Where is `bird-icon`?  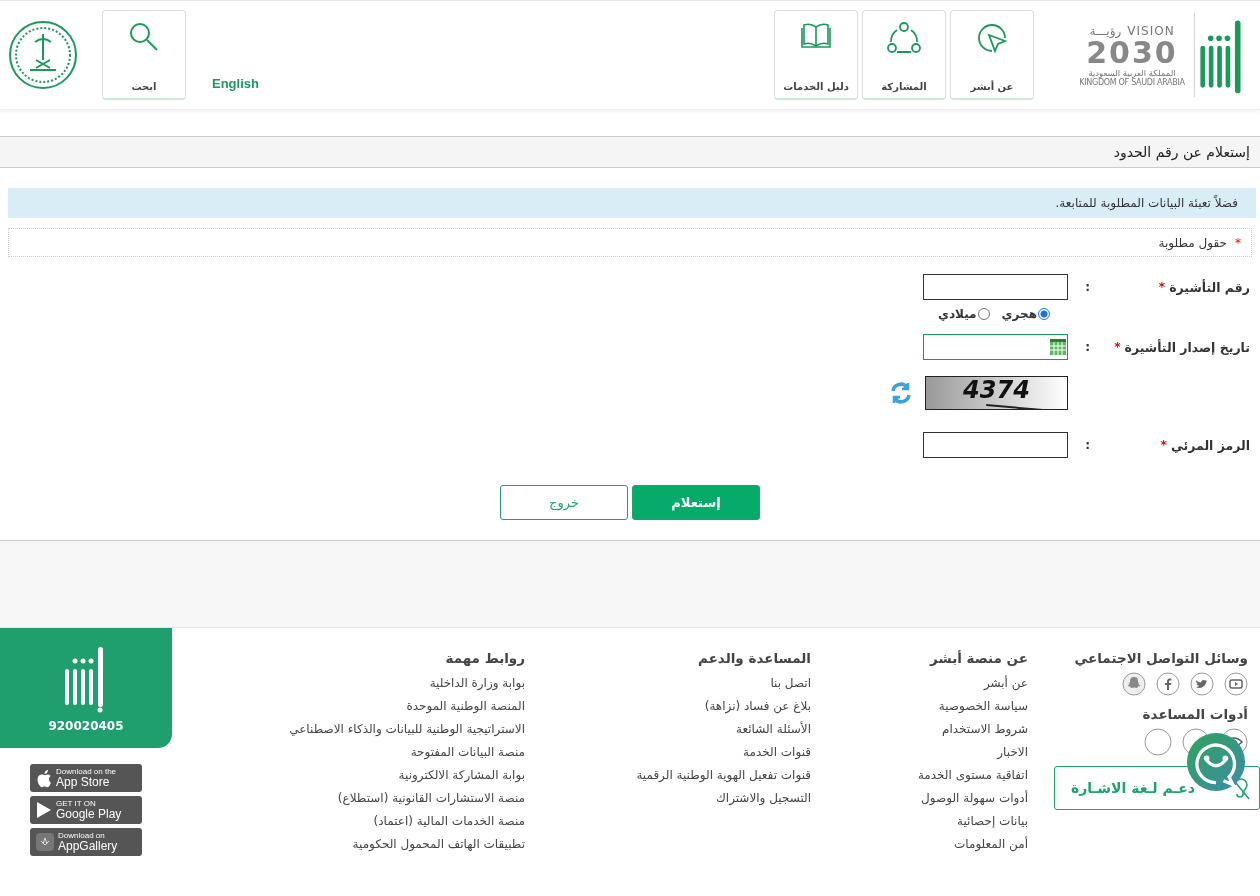
bird-icon is located at coordinates (1202, 684).